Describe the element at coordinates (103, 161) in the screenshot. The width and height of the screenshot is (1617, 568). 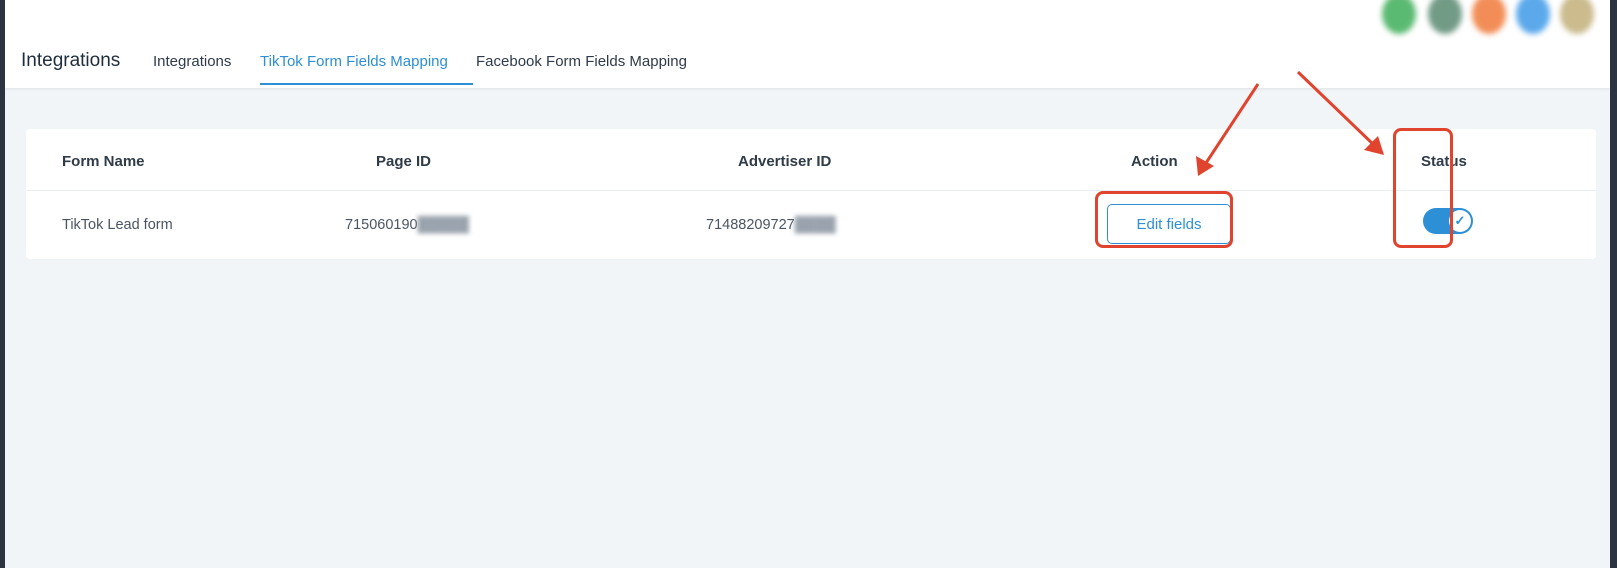
I see `column-header-form-name: Form Name` at that location.